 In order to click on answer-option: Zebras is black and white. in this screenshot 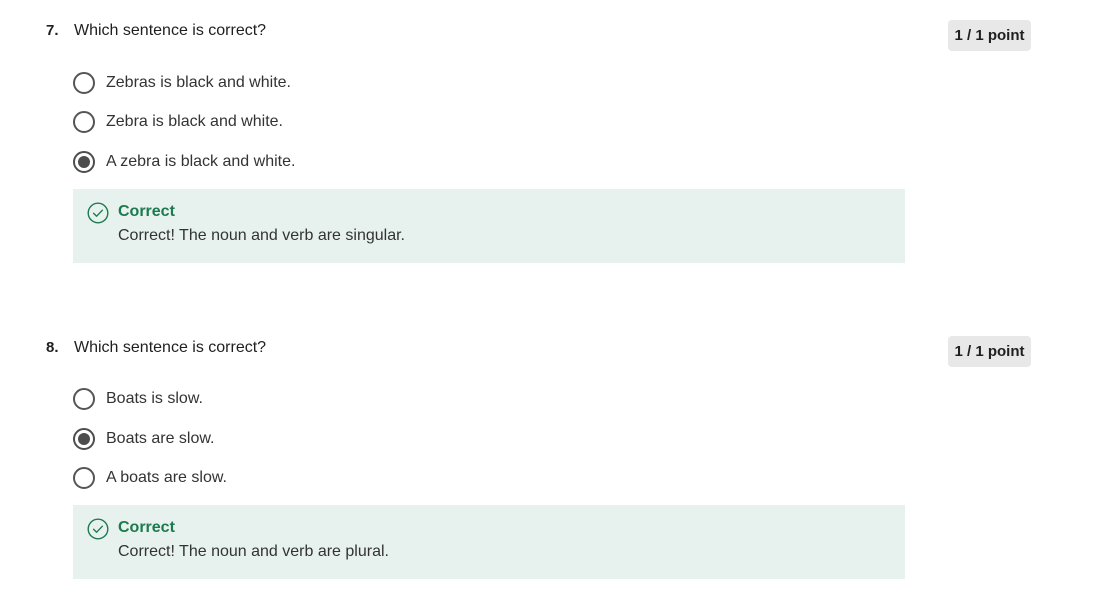, I will do `click(182, 83)`.